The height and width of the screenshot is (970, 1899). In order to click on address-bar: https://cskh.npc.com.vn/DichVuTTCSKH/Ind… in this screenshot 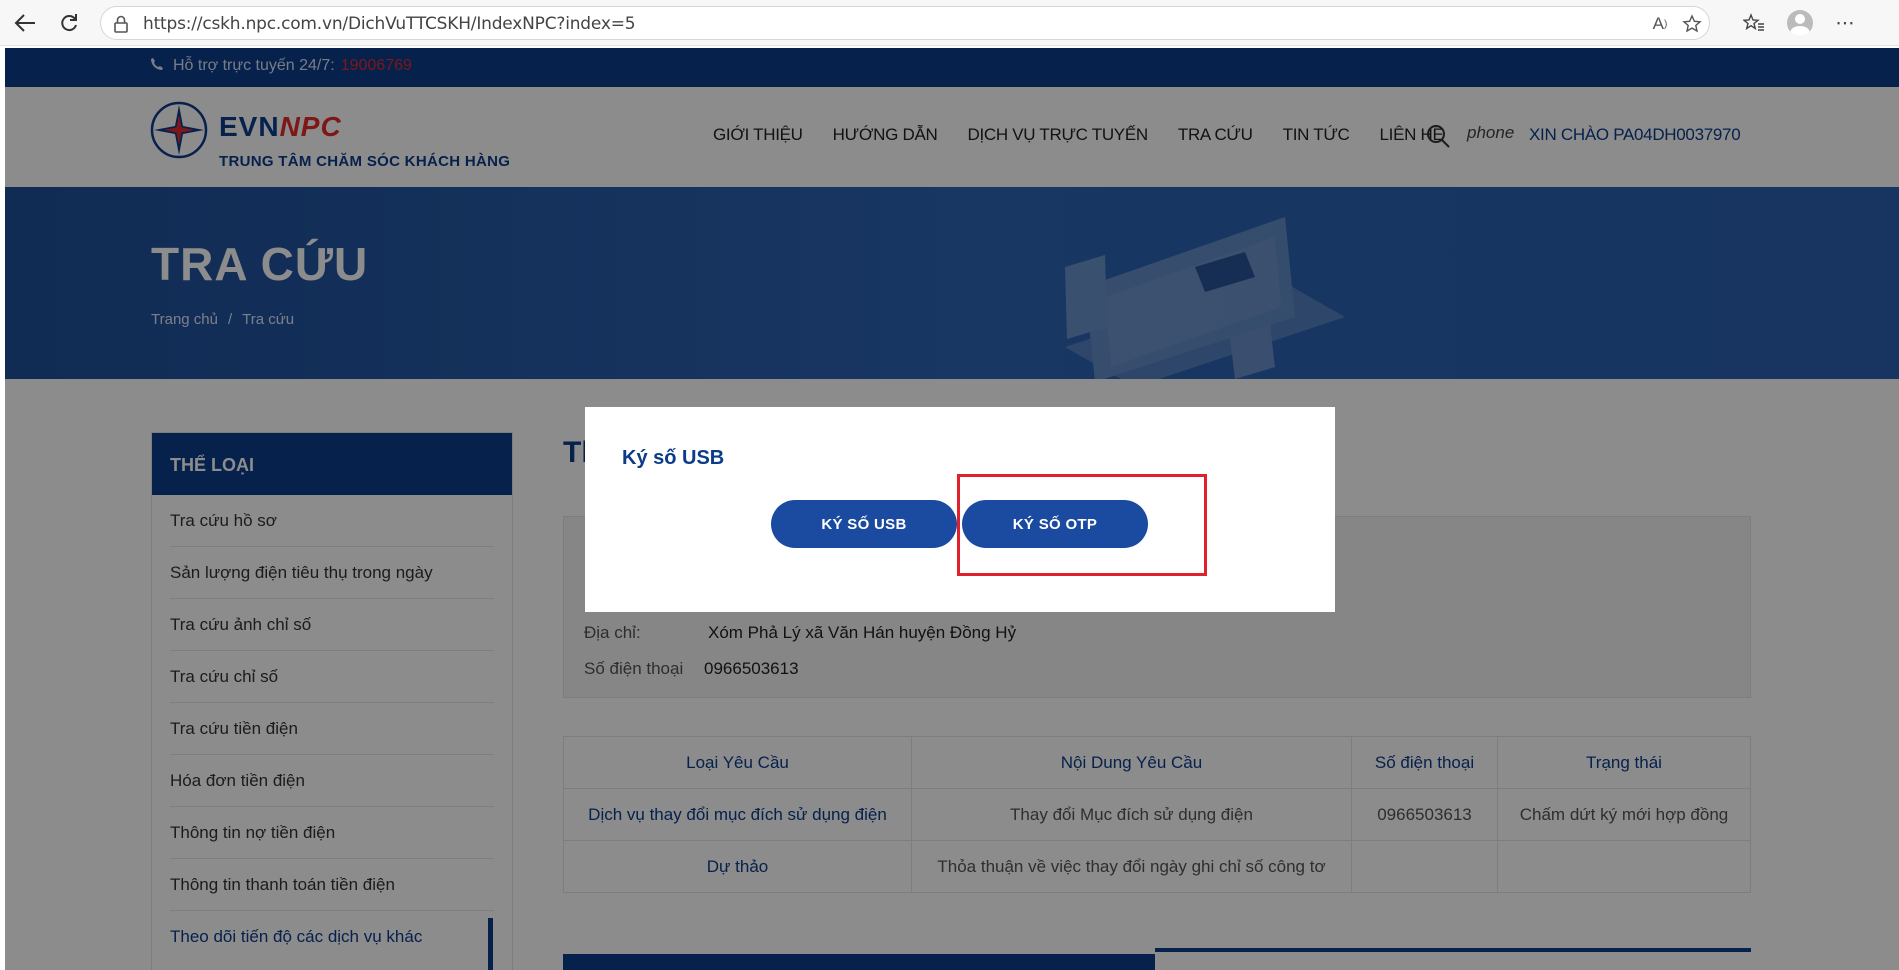, I will do `click(905, 23)`.